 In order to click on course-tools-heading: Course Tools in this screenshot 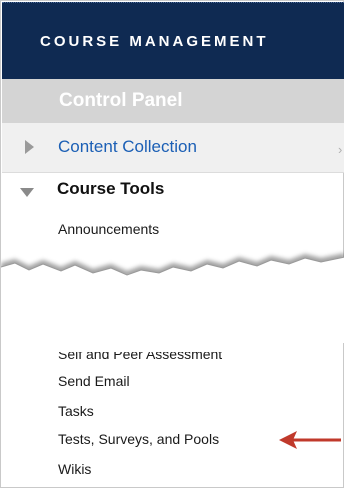, I will do `click(110, 189)`.